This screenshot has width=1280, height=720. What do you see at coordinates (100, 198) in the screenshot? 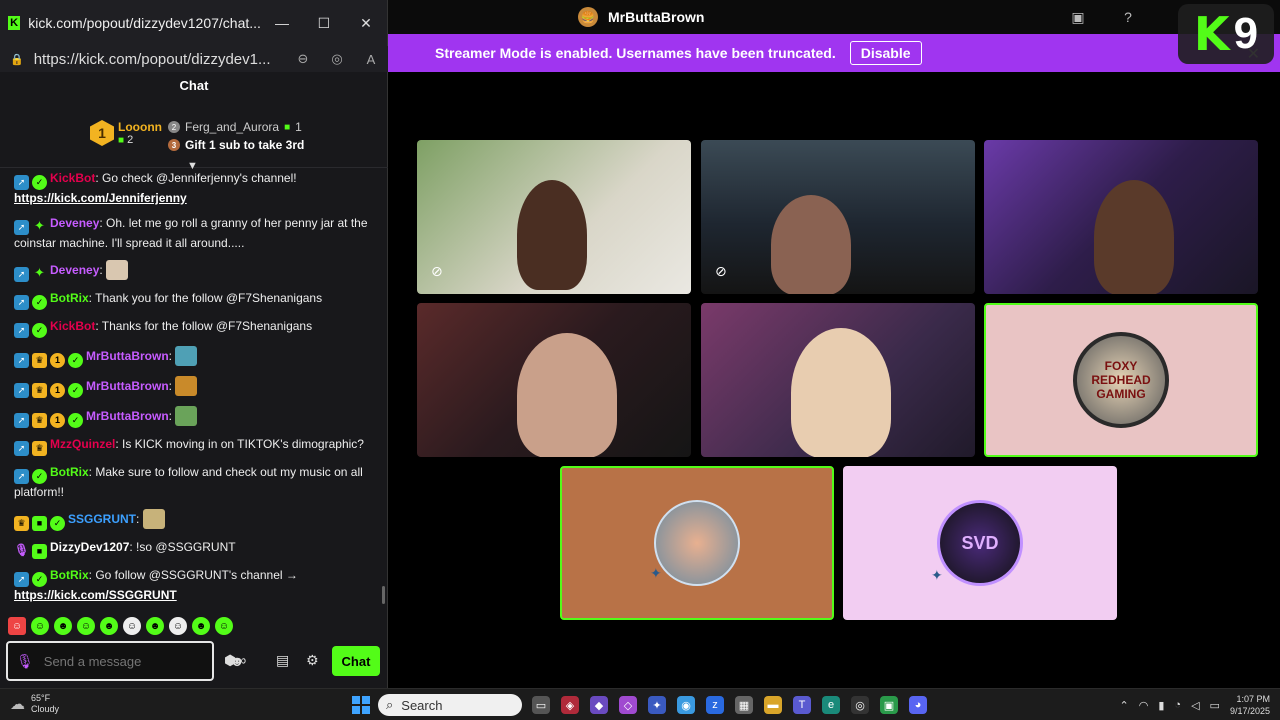
I see `chat-link: https://kick.com/Jenniferjenny` at bounding box center [100, 198].